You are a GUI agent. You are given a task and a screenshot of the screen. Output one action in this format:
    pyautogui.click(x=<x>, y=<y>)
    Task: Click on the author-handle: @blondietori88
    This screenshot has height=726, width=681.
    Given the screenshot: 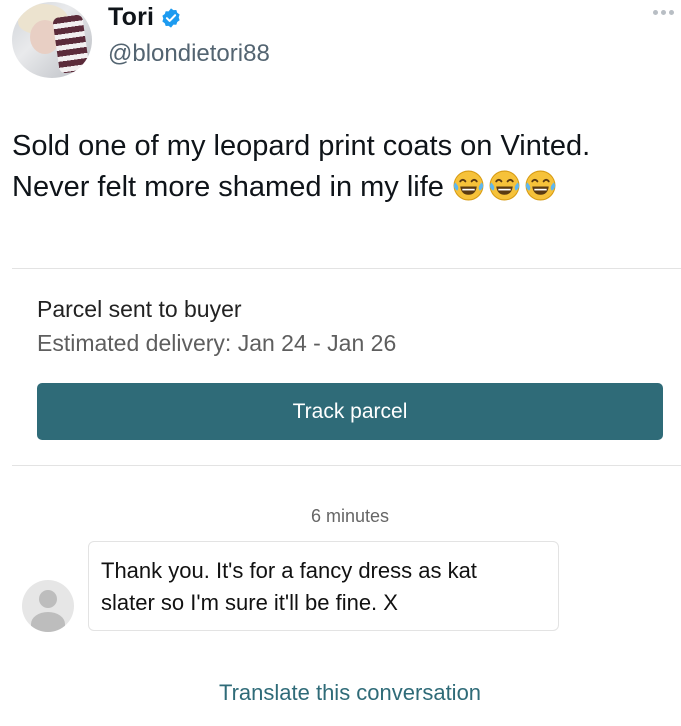 What is the action you would take?
    pyautogui.click(x=189, y=54)
    